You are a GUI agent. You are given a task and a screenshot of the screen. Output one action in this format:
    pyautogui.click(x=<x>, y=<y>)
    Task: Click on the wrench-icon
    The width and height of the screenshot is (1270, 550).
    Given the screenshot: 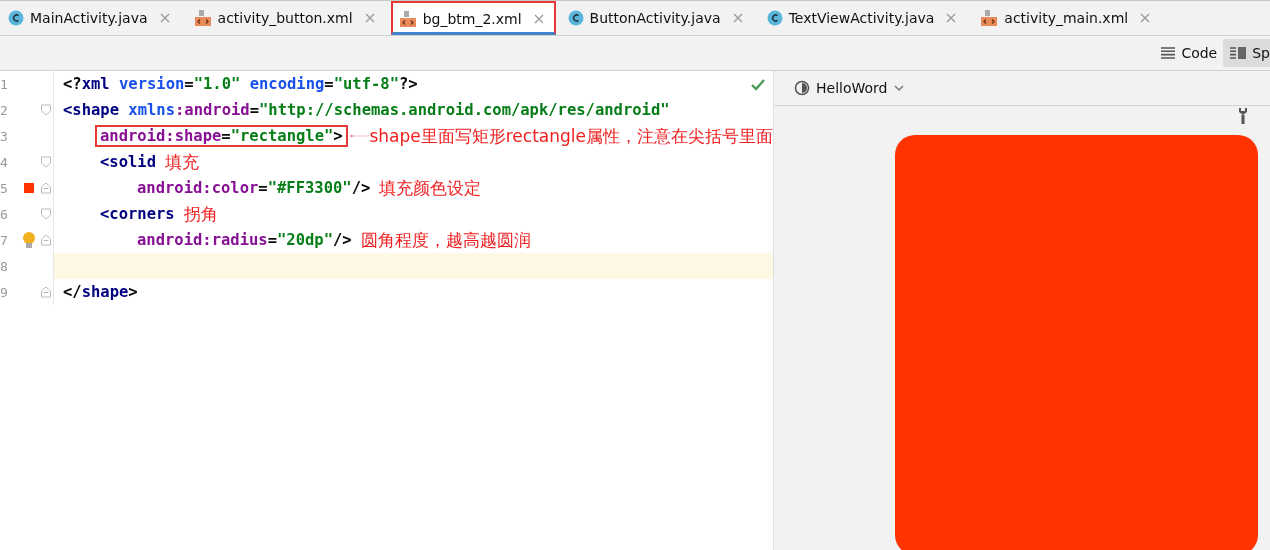 What is the action you would take?
    pyautogui.click(x=1243, y=116)
    